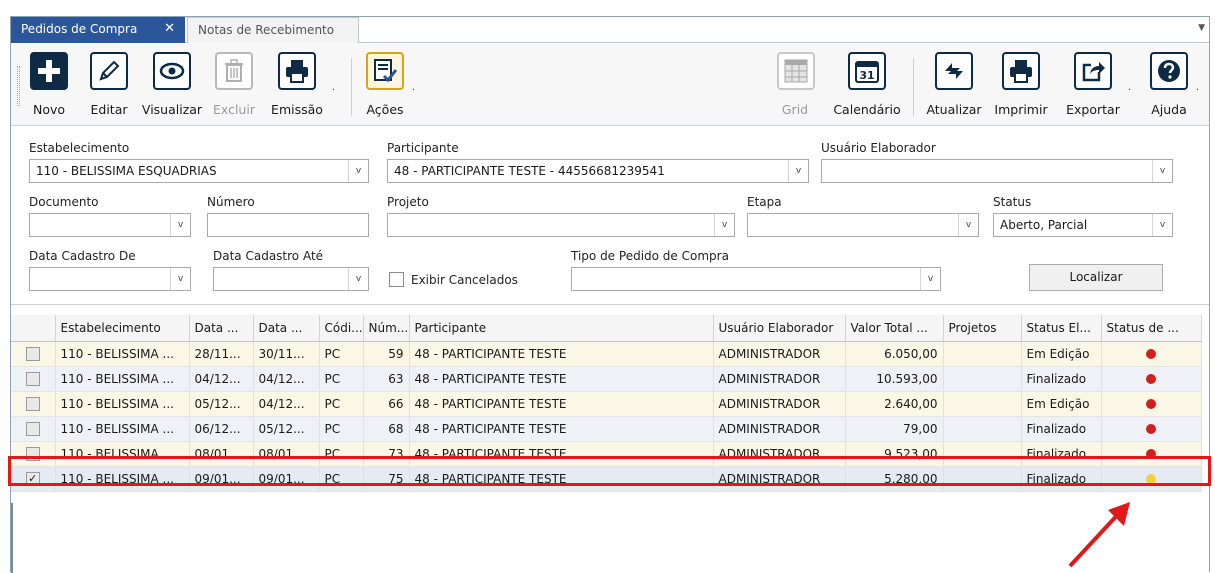 The width and height of the screenshot is (1215, 573). I want to click on documento-select: v, so click(110, 225).